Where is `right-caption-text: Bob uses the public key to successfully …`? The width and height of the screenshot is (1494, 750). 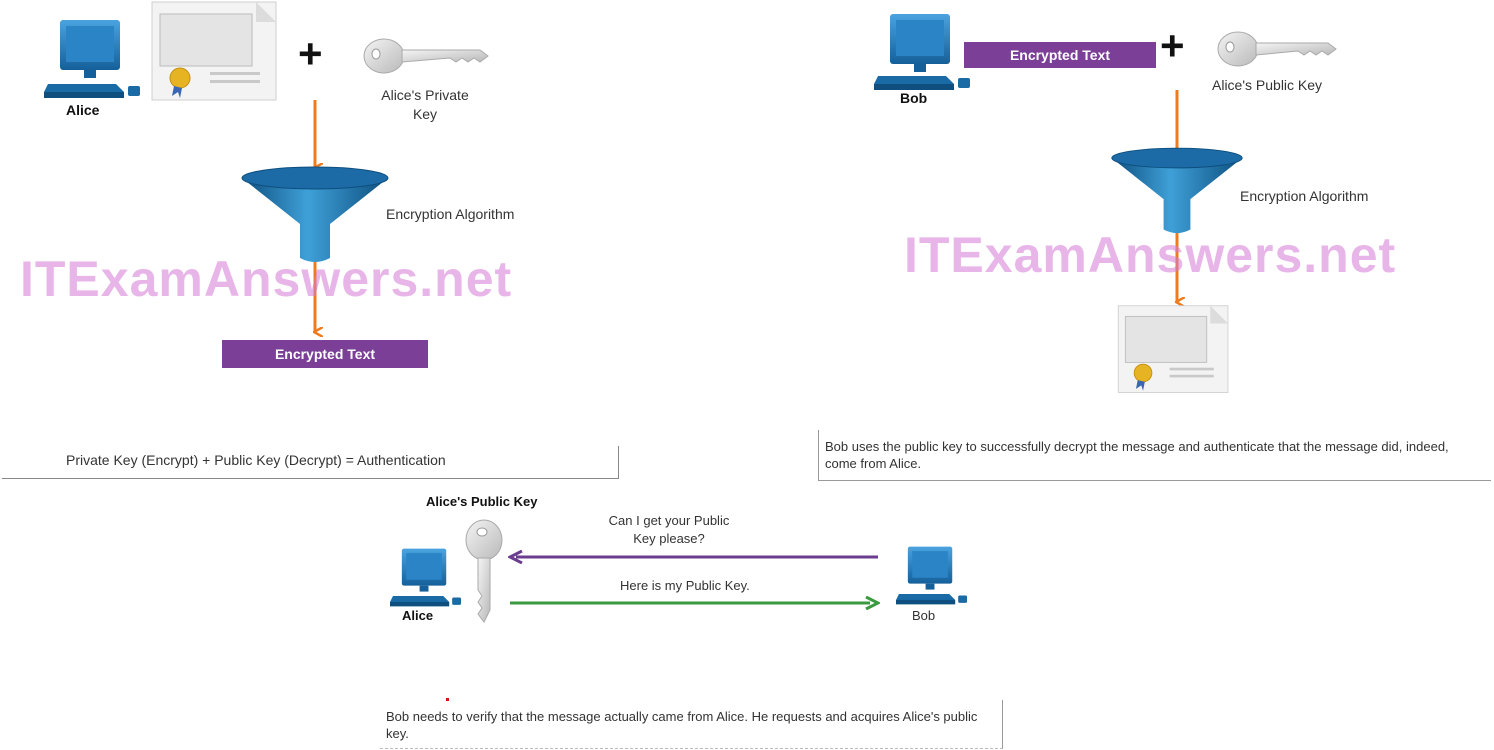
right-caption-text: Bob uses the public key to successfully … is located at coordinates (1137, 455).